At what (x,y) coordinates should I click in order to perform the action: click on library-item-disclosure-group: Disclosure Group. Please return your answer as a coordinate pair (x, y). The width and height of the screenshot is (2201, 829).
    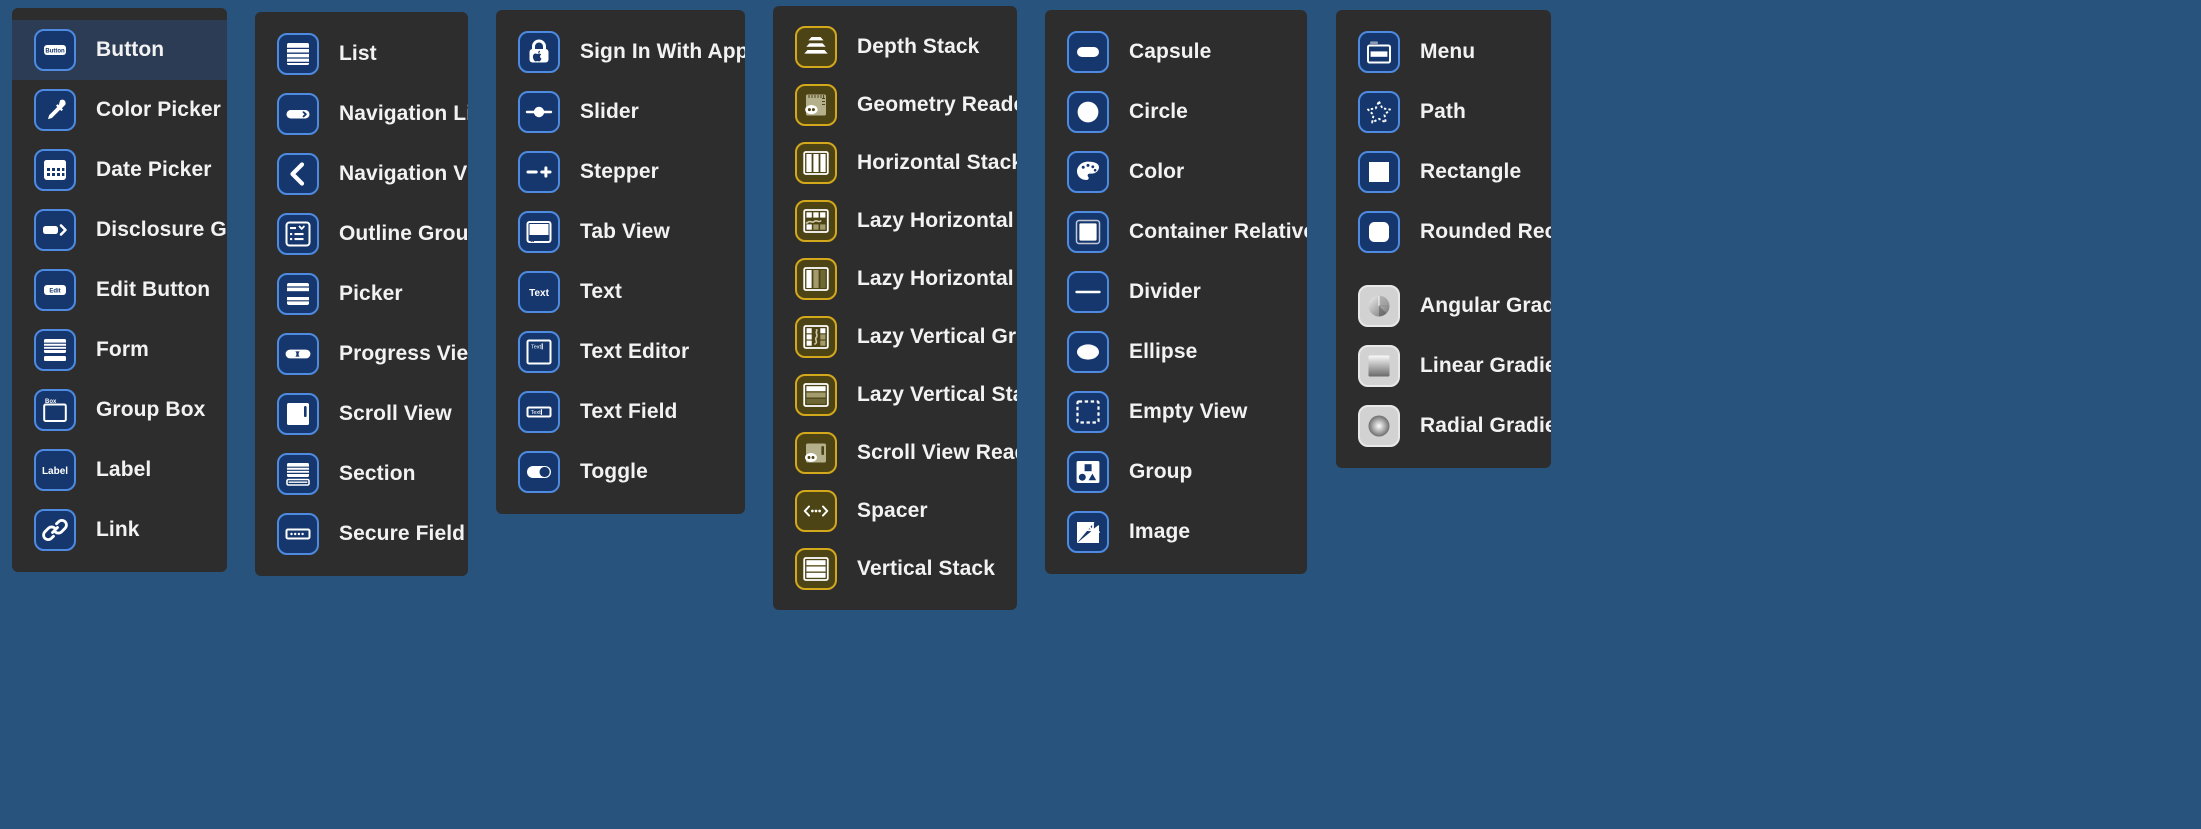
    Looking at the image, I should click on (119, 230).